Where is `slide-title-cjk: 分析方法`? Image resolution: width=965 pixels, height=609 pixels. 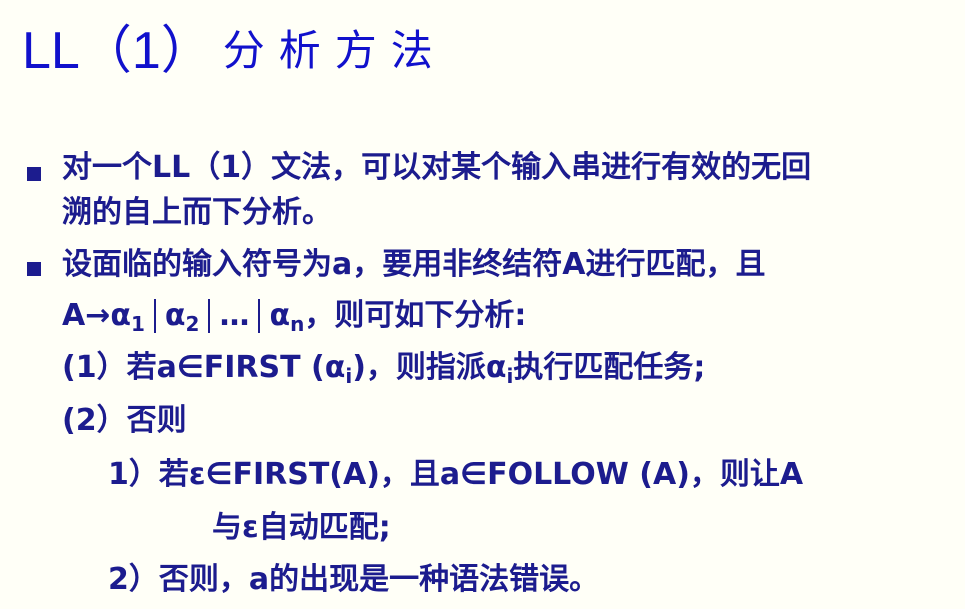
slide-title-cjk: 分析方法 is located at coordinates (334, 50).